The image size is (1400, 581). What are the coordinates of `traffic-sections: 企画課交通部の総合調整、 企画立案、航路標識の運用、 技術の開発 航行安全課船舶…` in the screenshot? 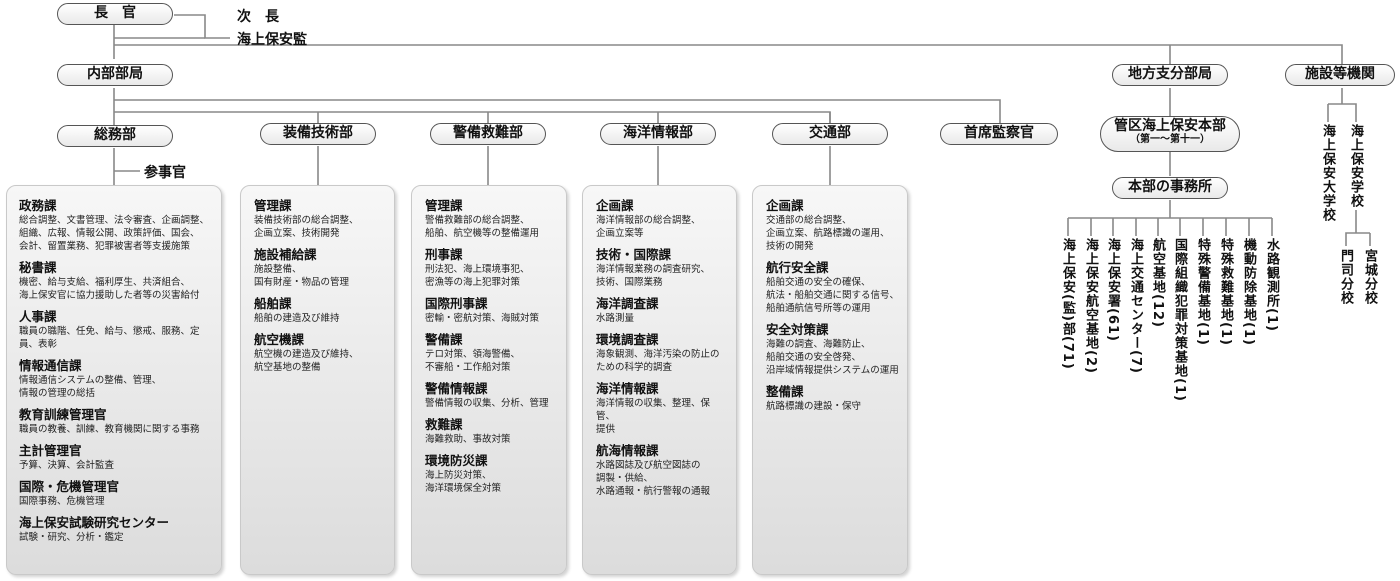 It's located at (830, 380).